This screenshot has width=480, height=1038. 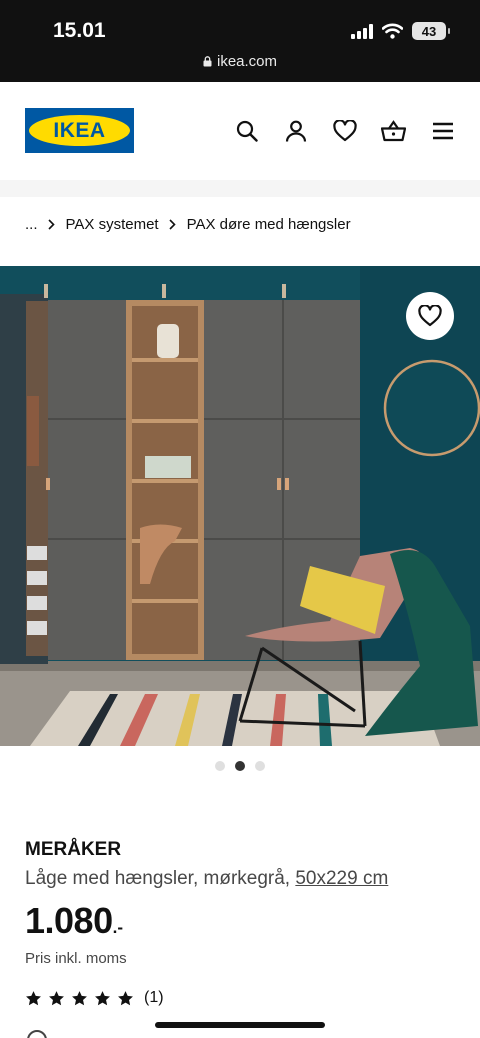 I want to click on carousel-dots, so click(x=240, y=766).